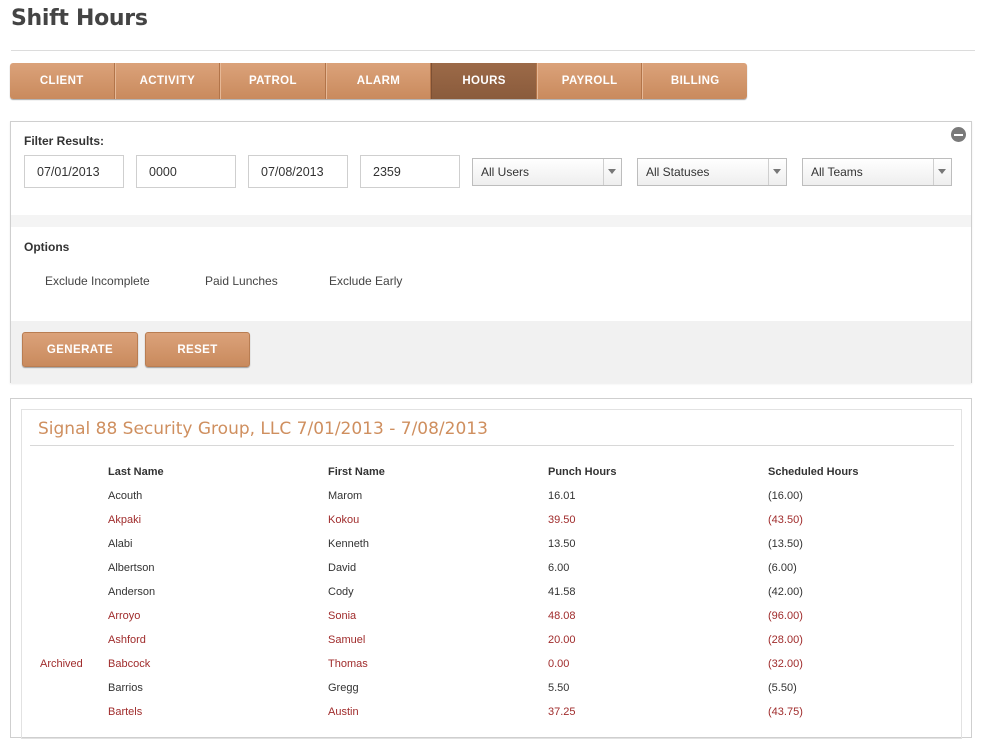  Describe the element at coordinates (125, 496) in the screenshot. I see `row-last-name: Acouth` at that location.